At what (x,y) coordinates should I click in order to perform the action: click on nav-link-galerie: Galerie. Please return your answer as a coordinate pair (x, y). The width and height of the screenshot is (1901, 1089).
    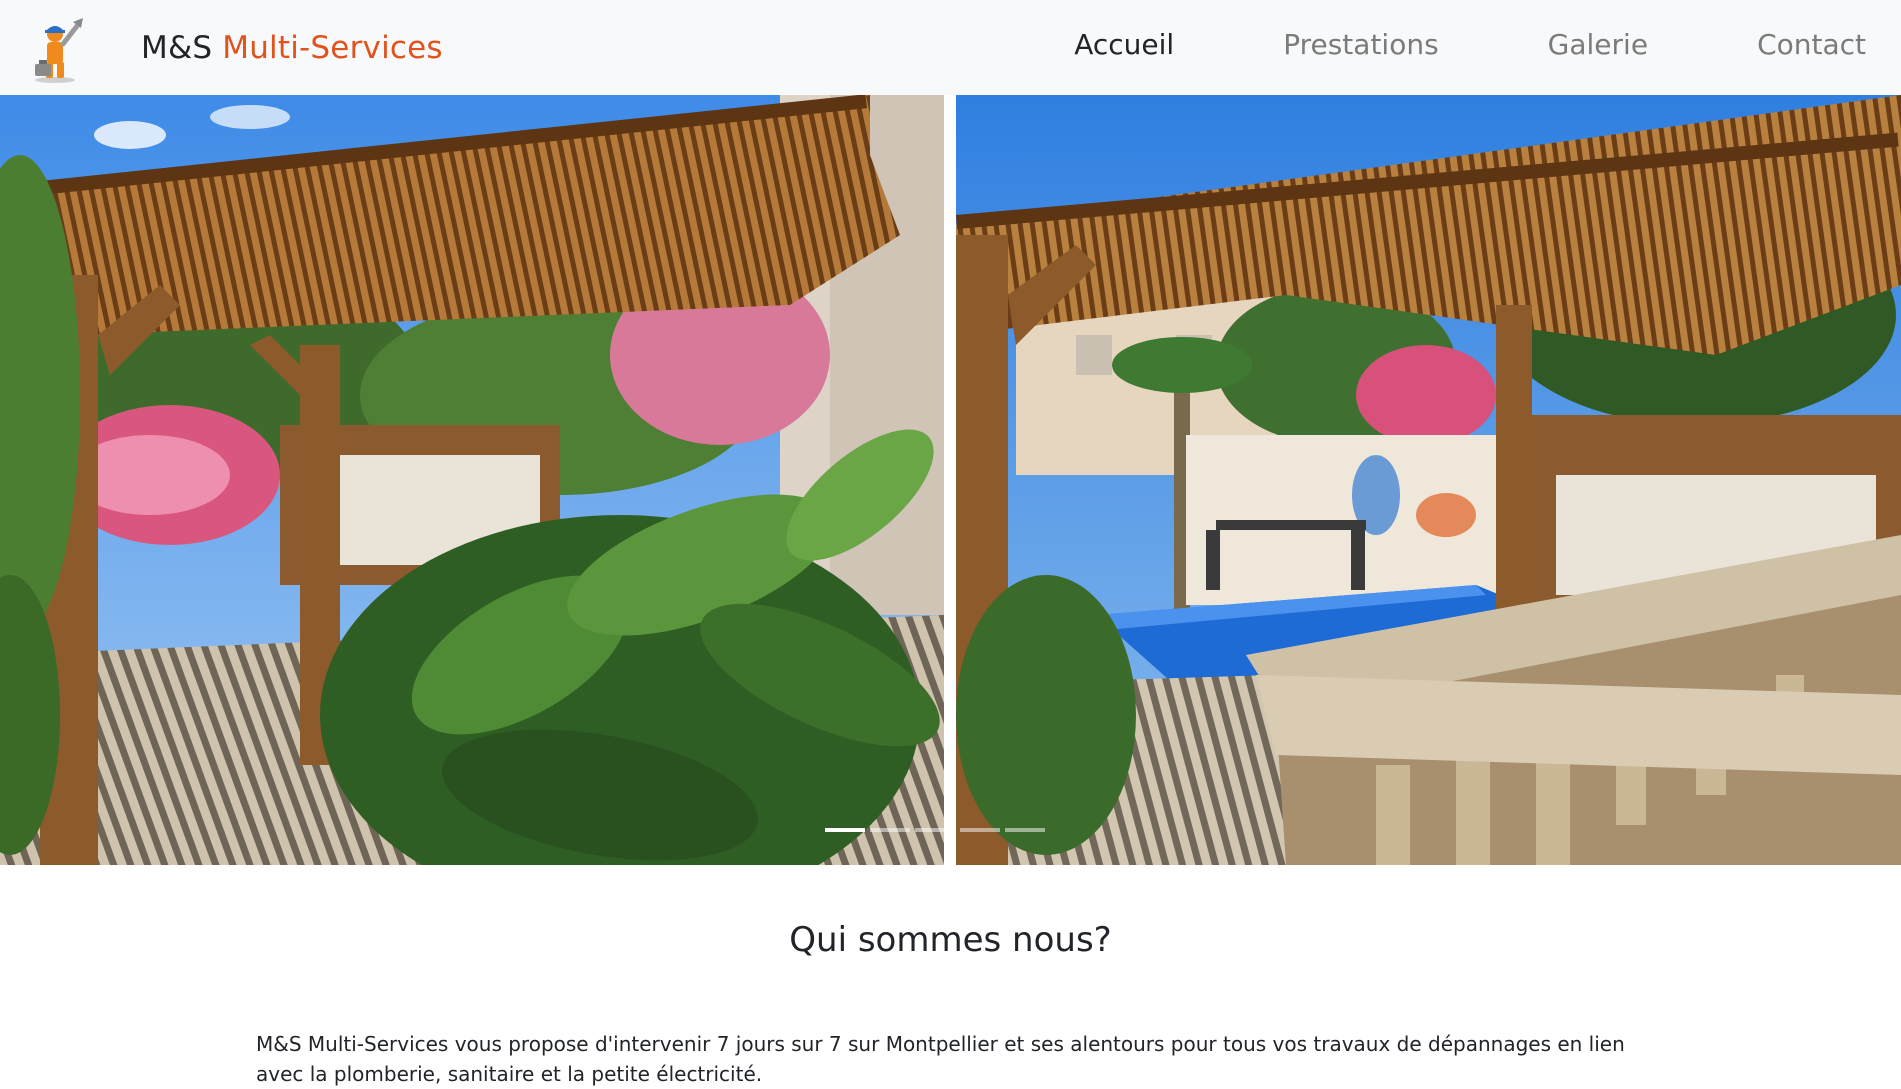
    Looking at the image, I should click on (1598, 44).